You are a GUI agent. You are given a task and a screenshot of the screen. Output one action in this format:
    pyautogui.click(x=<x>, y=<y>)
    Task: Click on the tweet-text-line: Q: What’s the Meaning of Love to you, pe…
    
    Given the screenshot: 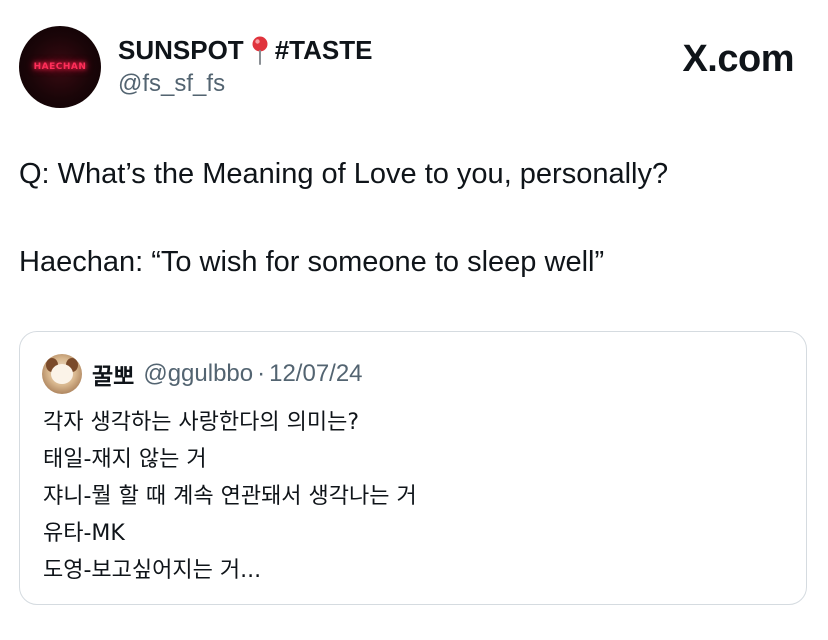 What is the action you would take?
    pyautogui.click(x=344, y=174)
    